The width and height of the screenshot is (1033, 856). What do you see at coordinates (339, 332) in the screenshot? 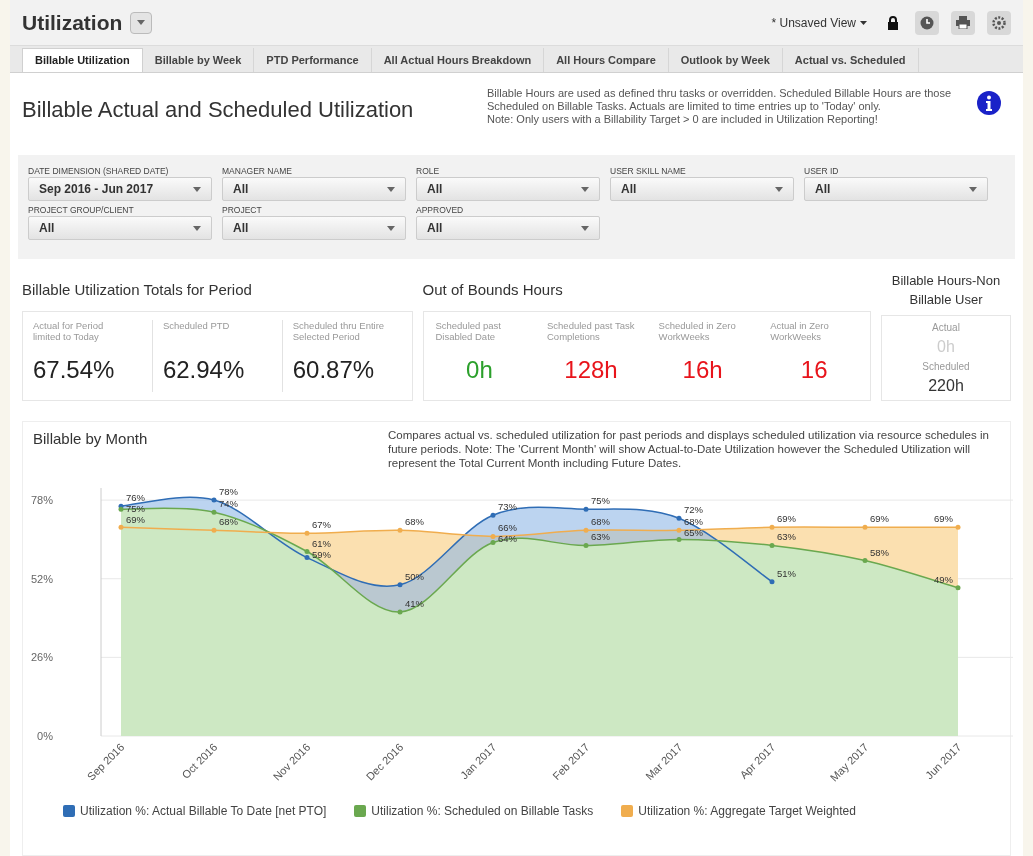
I see `metric-label: Scheduled thru Entire Selected Period` at bounding box center [339, 332].